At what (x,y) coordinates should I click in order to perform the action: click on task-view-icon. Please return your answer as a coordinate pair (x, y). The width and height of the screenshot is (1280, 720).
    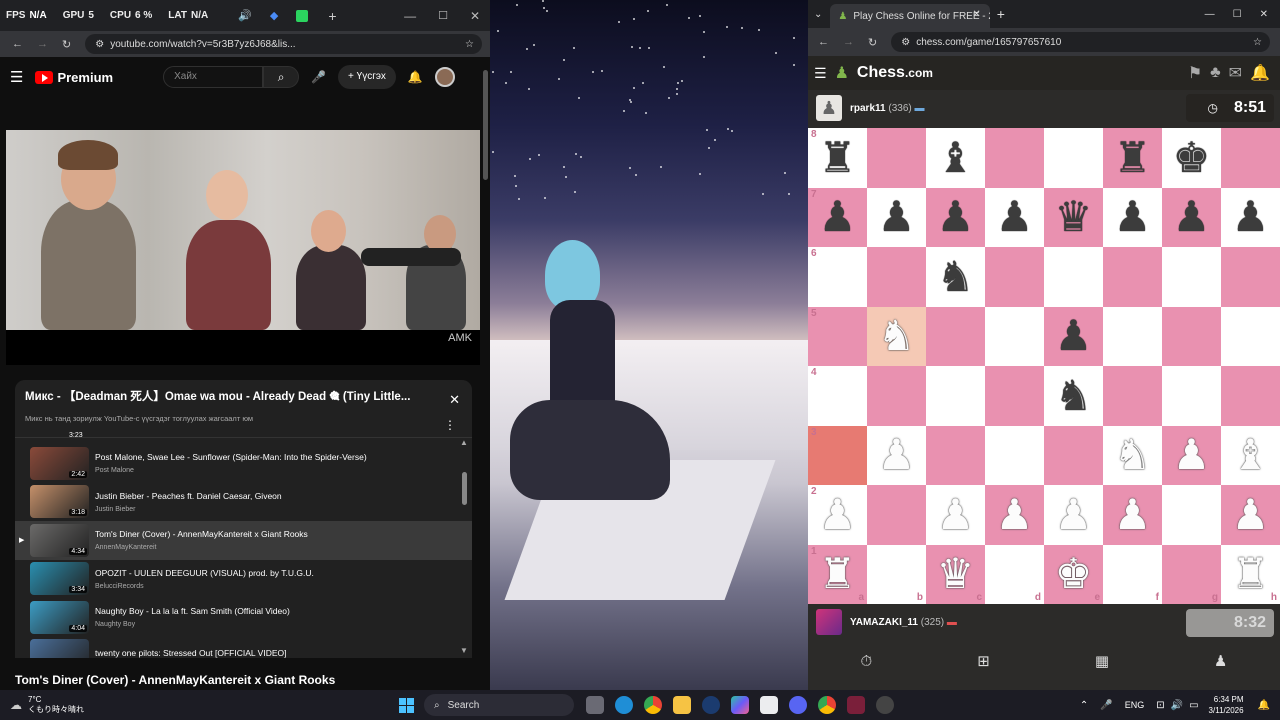
    Looking at the image, I should click on (595, 705).